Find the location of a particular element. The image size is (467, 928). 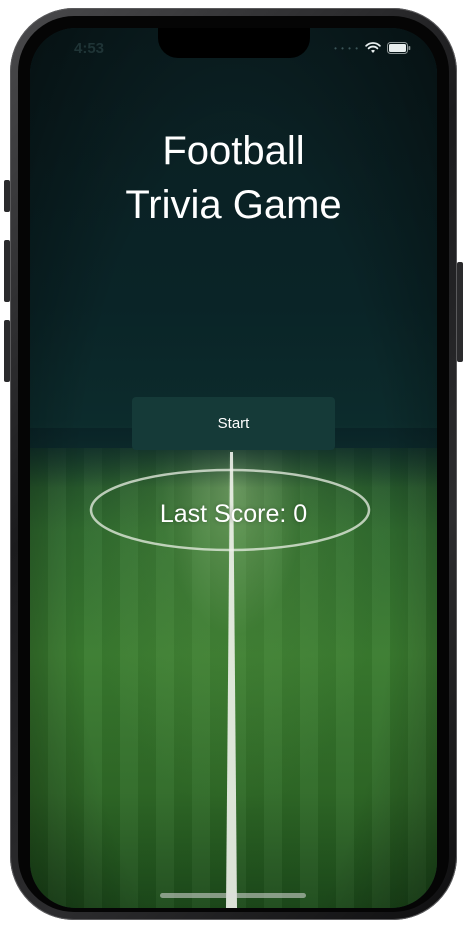

cellular-dots-icon: • • • • is located at coordinates (346, 48).